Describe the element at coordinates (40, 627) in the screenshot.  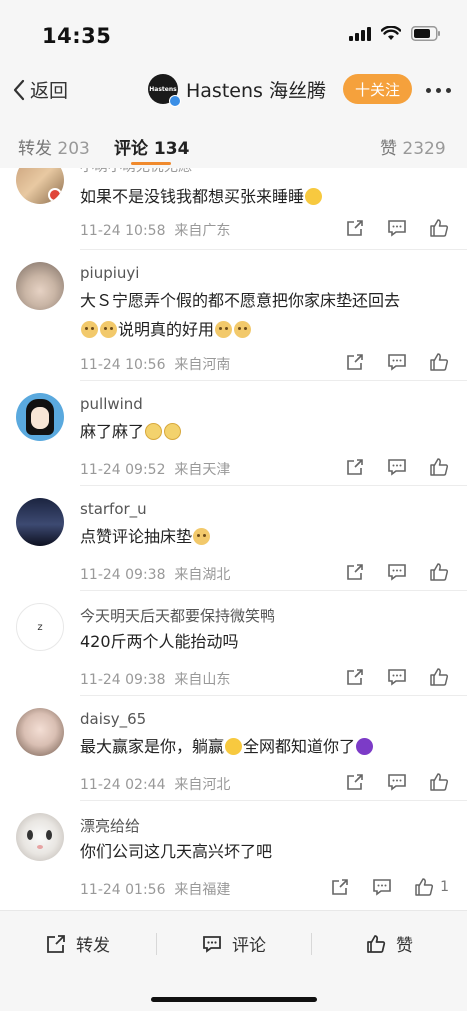
I see `avatar: z` at that location.